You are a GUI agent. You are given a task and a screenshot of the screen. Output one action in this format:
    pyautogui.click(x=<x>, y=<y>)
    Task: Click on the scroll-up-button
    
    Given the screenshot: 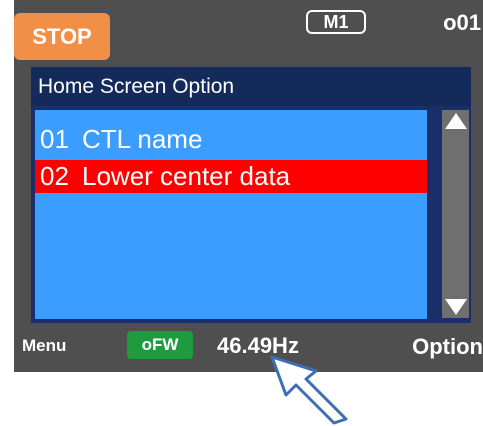 What is the action you would take?
    pyautogui.click(x=455, y=121)
    